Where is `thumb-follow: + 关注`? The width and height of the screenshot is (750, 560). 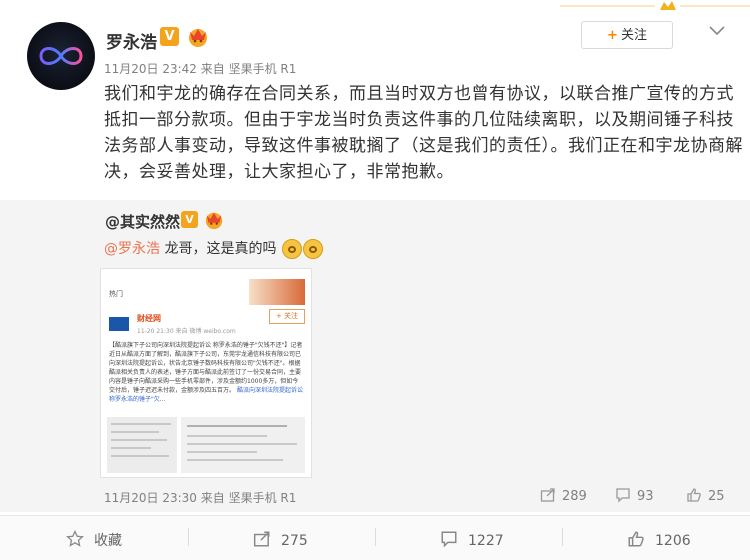 thumb-follow: + 关注 is located at coordinates (287, 316).